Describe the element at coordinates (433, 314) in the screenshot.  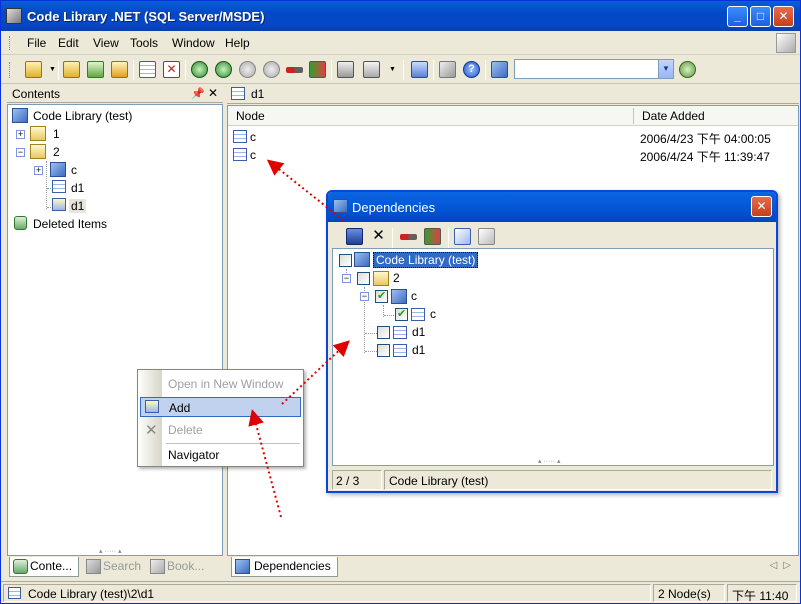
I see `dialog-tree-node-c-child: c` at that location.